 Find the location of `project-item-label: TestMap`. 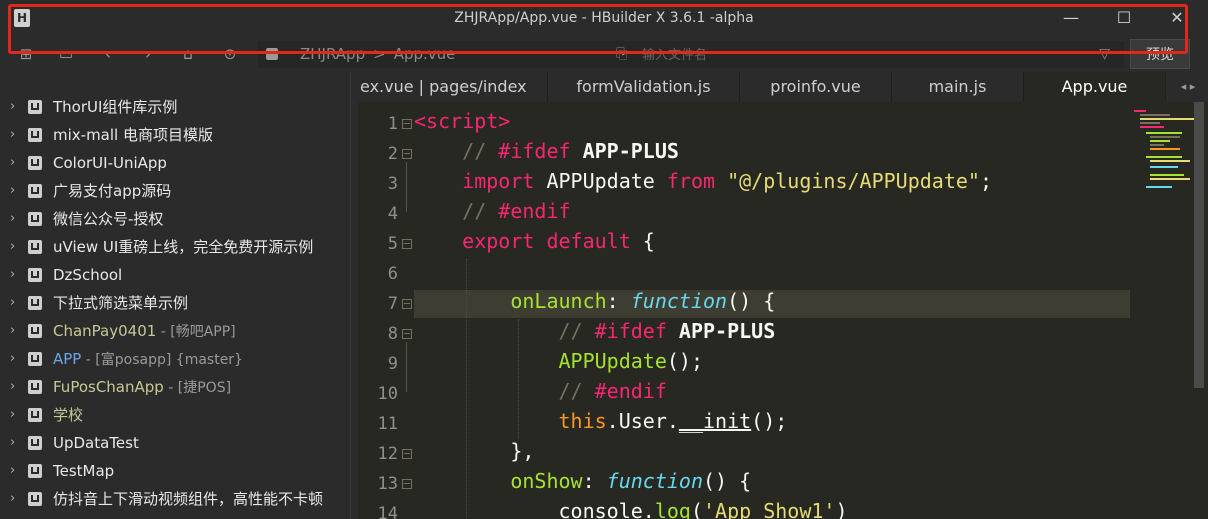

project-item-label: TestMap is located at coordinates (83, 471).